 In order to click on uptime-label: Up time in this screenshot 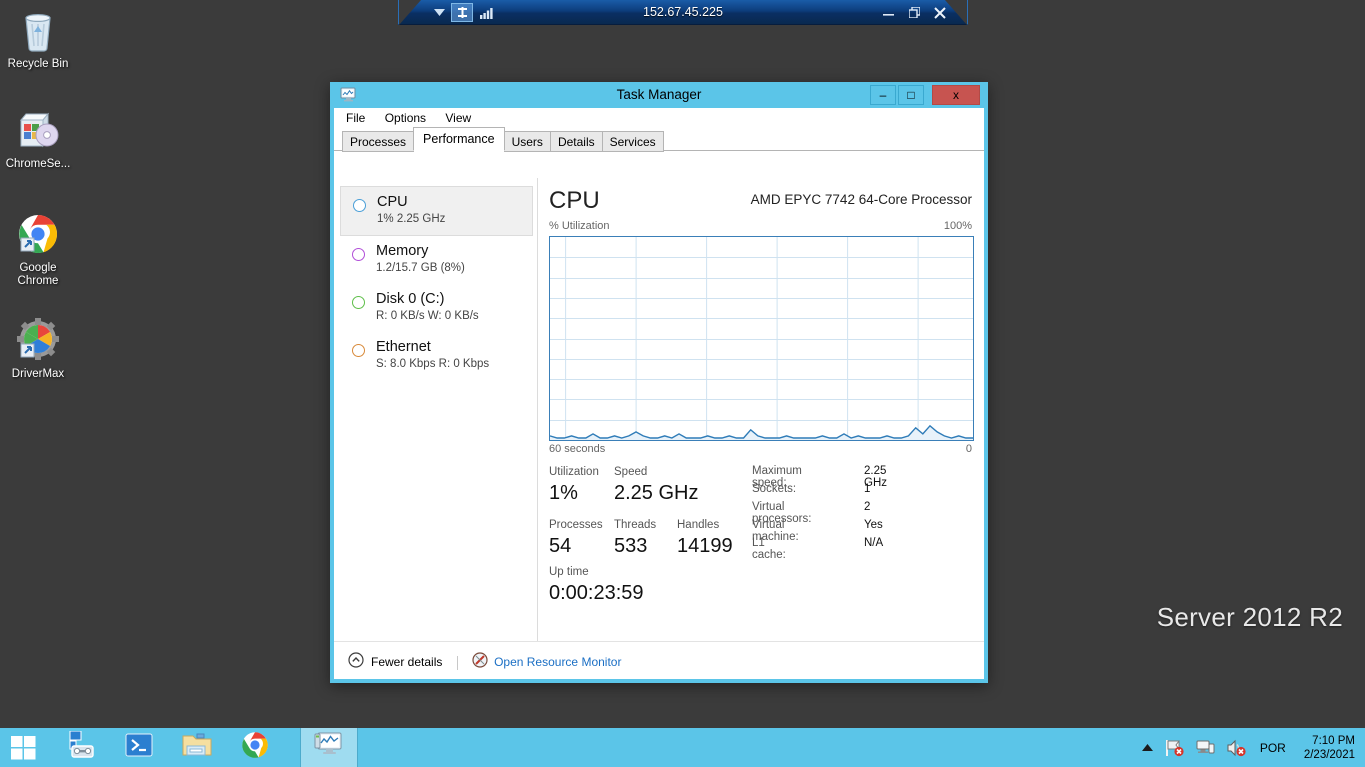, I will do `click(569, 572)`.